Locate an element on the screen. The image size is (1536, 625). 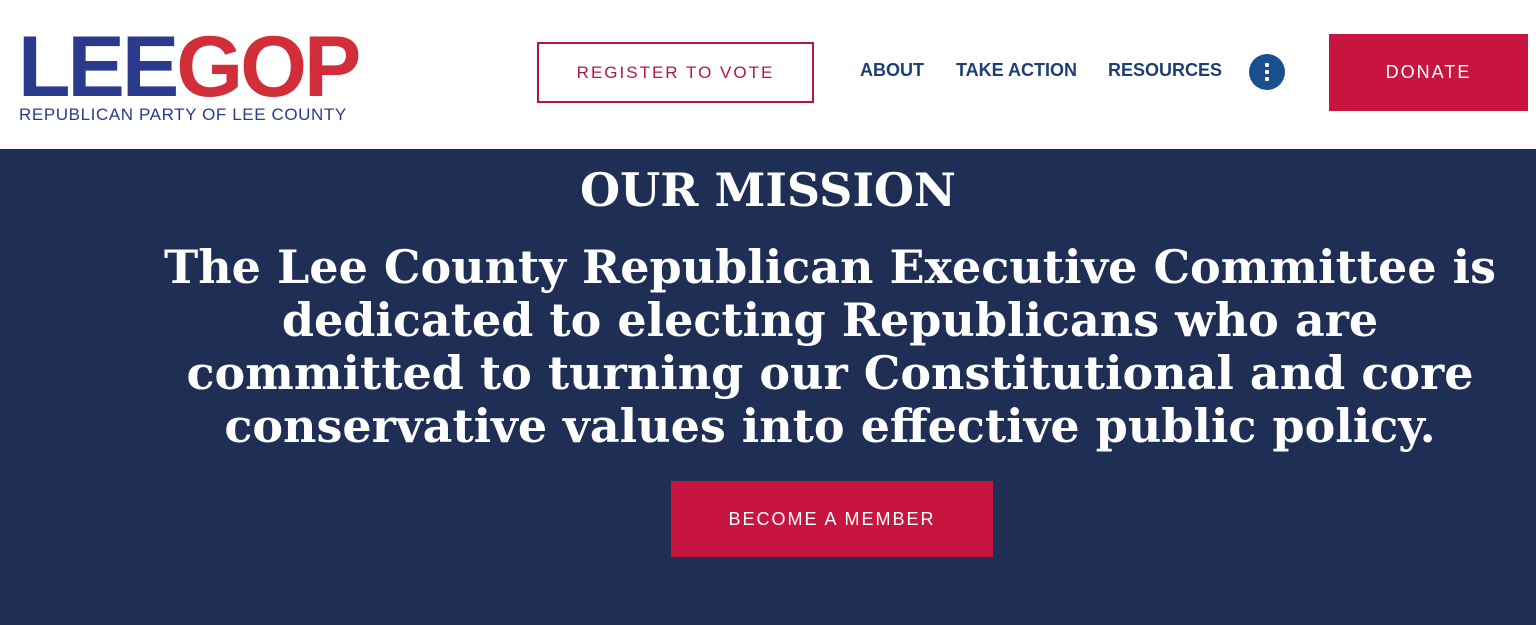
nav-take-action-link: TAKE ACTION is located at coordinates (1016, 72).